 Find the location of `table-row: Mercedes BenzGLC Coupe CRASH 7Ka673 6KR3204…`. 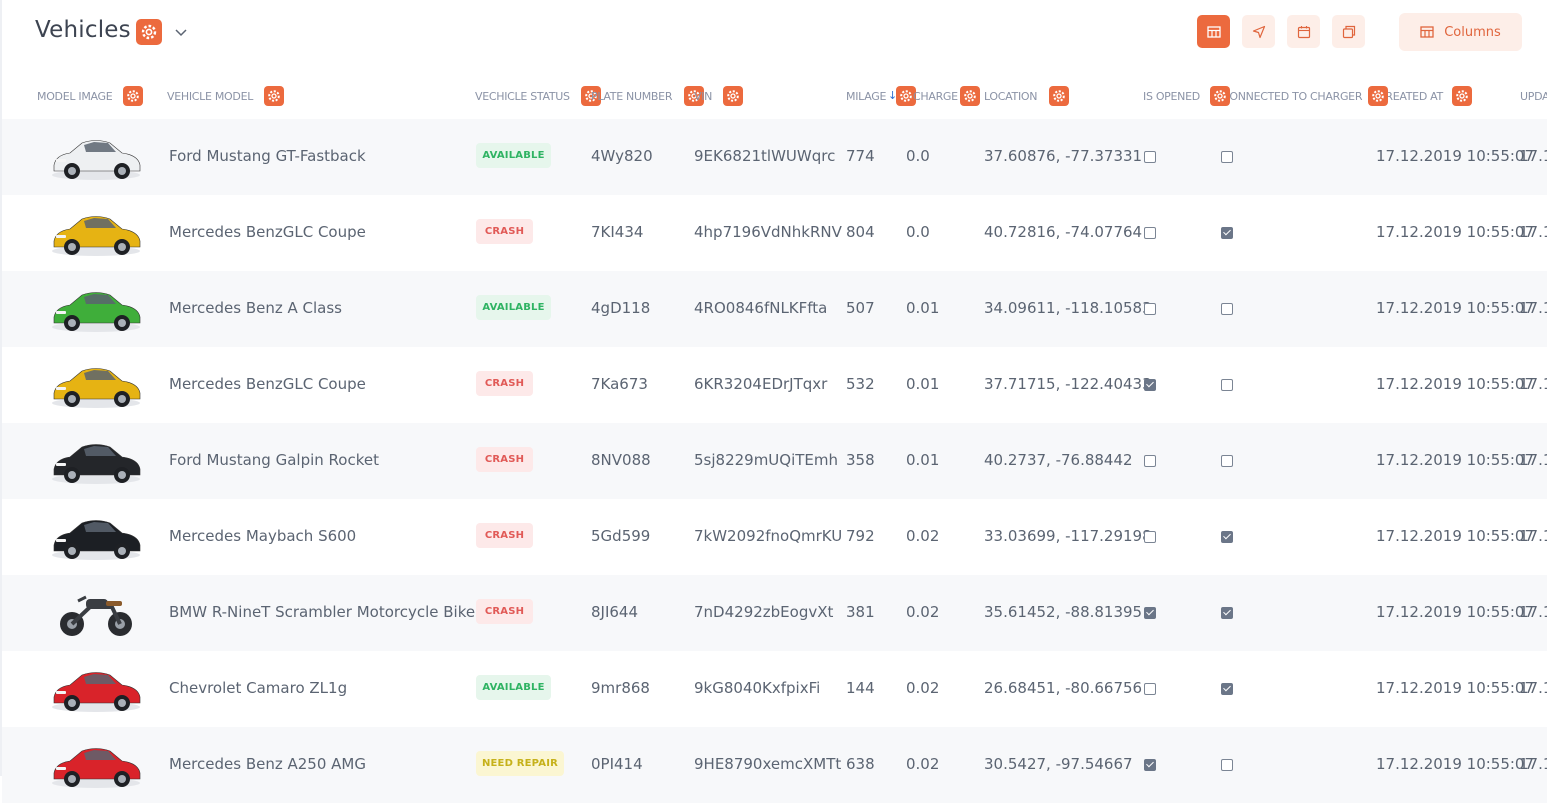

table-row: Mercedes BenzGLC Coupe CRASH 7Ka673 6KR3204… is located at coordinates (774, 385).